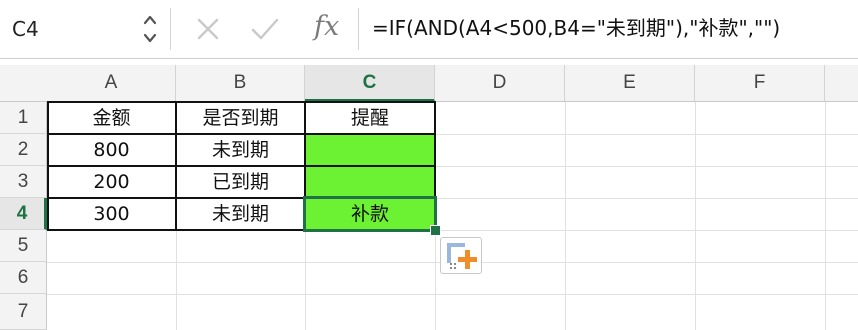 This screenshot has height=330, width=858. Describe the element at coordinates (760, 83) in the screenshot. I see `column-header-f: F` at that location.